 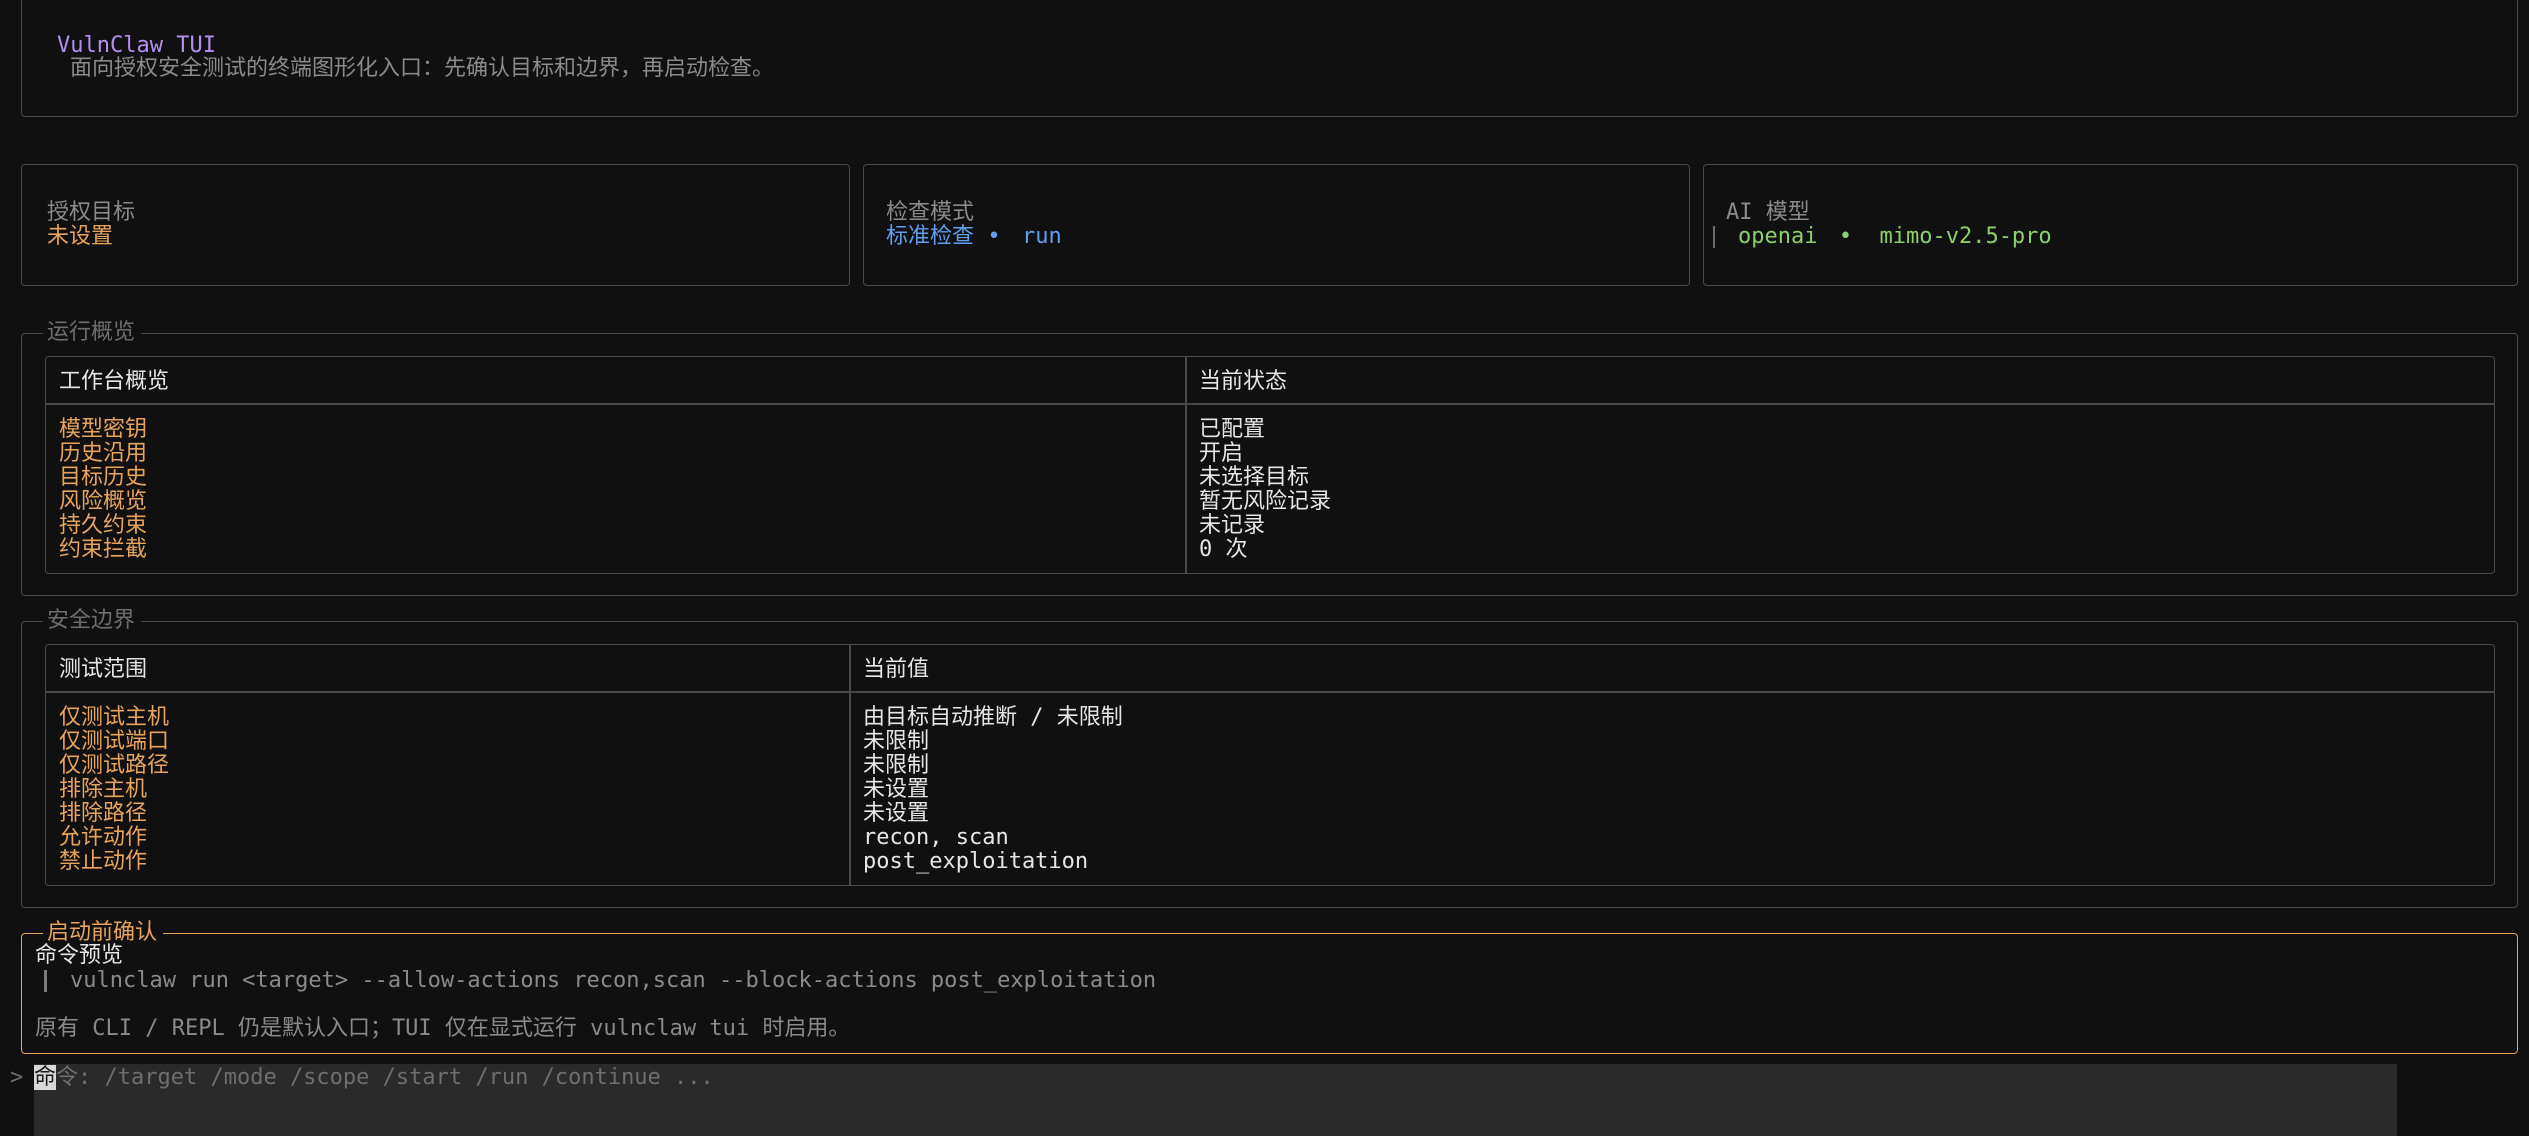 I want to click on boundary-title: 安全边界, so click(x=92, y=621).